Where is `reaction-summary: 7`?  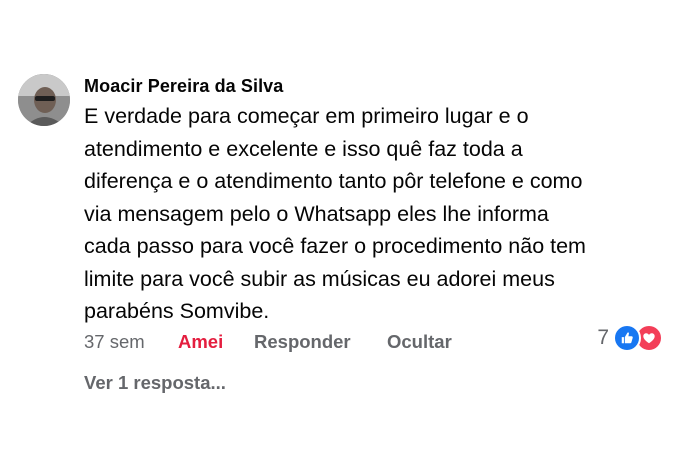 reaction-summary: 7 is located at coordinates (630, 338).